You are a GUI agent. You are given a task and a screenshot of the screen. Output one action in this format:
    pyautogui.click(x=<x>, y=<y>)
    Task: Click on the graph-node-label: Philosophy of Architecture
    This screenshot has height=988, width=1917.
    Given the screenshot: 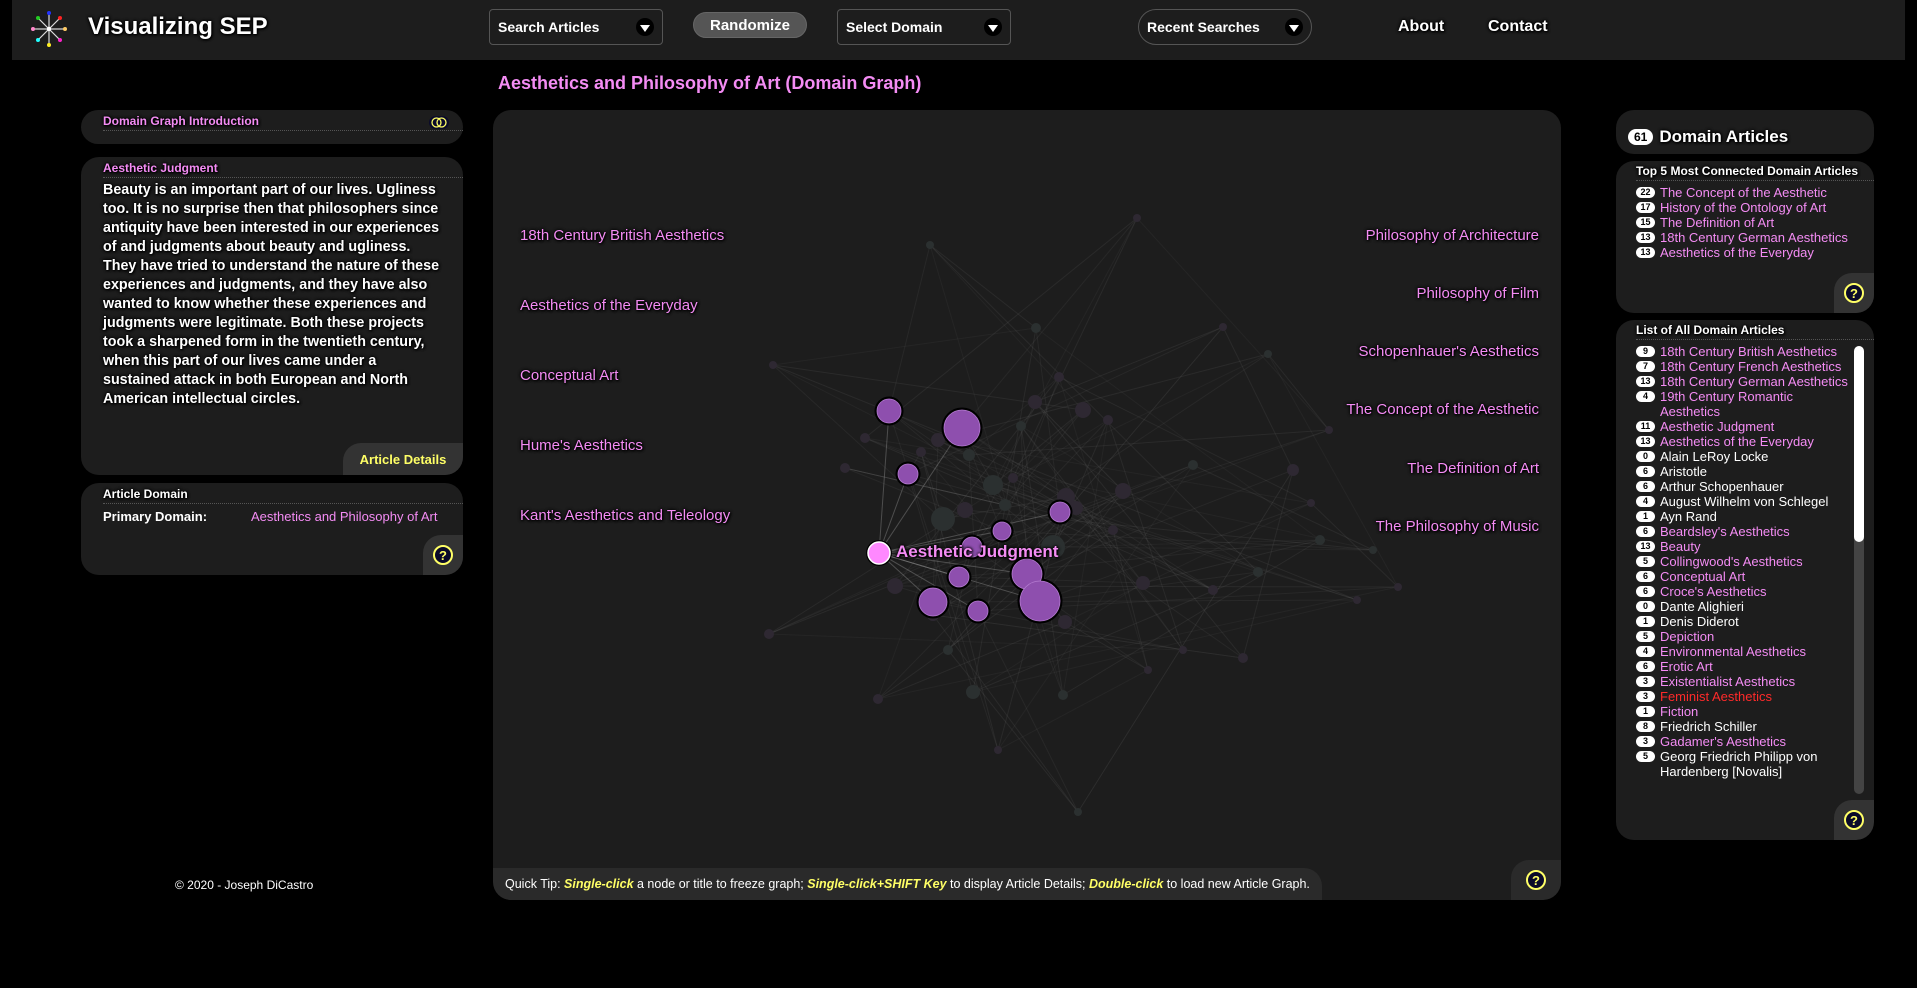 What is the action you would take?
    pyautogui.click(x=1452, y=235)
    